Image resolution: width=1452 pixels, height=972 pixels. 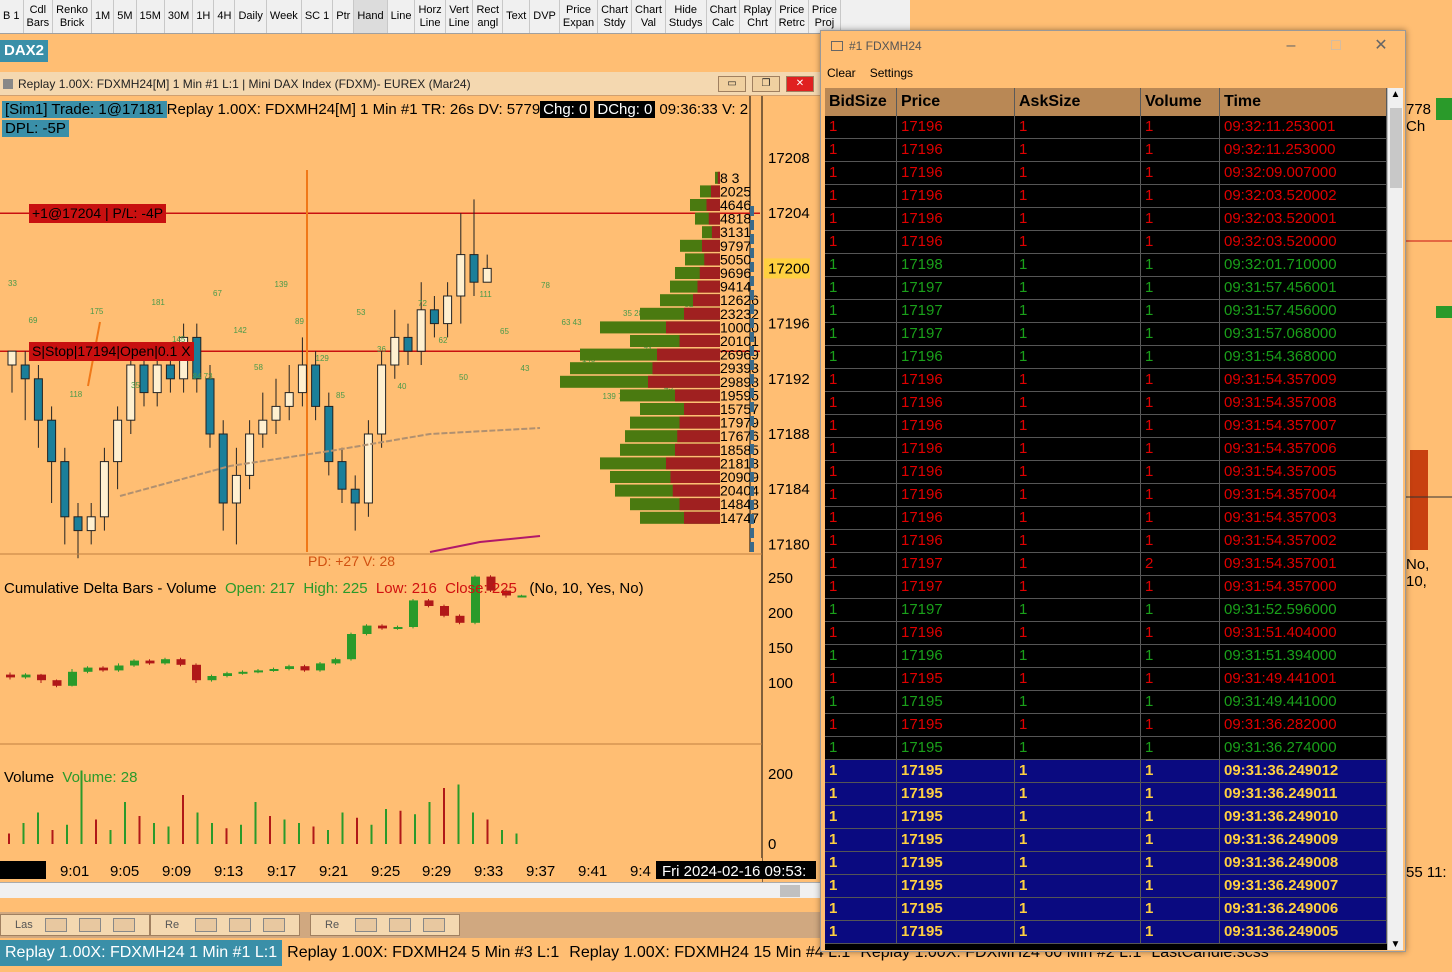 I want to click on toolbar-button: Ptr, so click(x=344, y=16).